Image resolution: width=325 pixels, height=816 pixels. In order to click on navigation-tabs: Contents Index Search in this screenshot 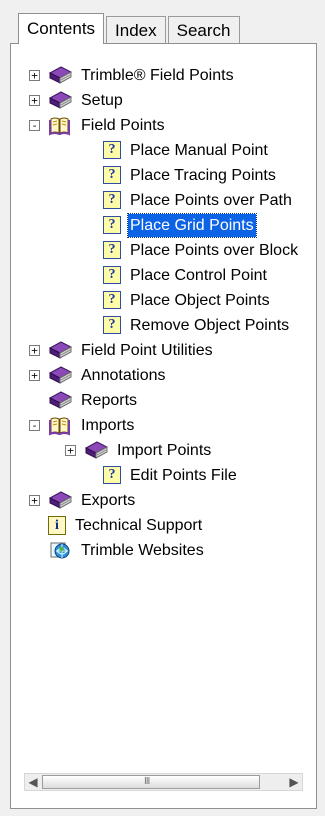, I will do `click(130, 28)`.